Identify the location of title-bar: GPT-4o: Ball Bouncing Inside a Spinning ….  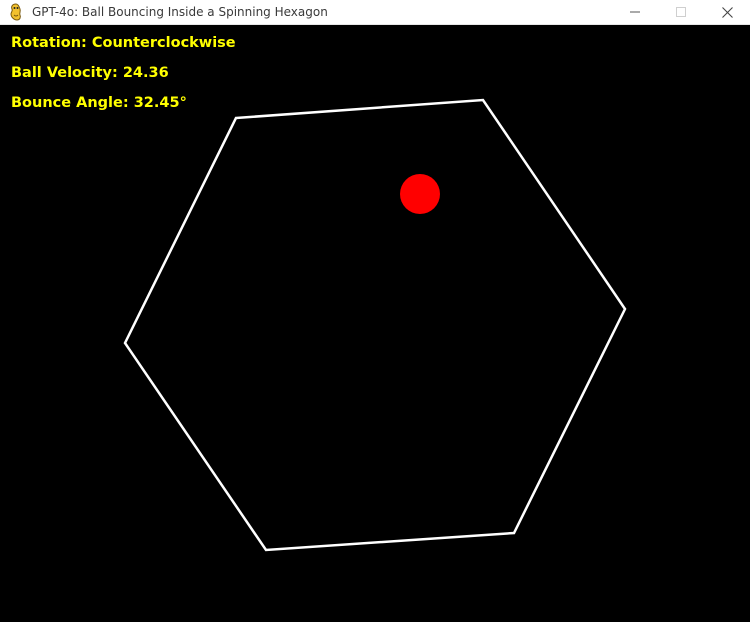
(375, 12).